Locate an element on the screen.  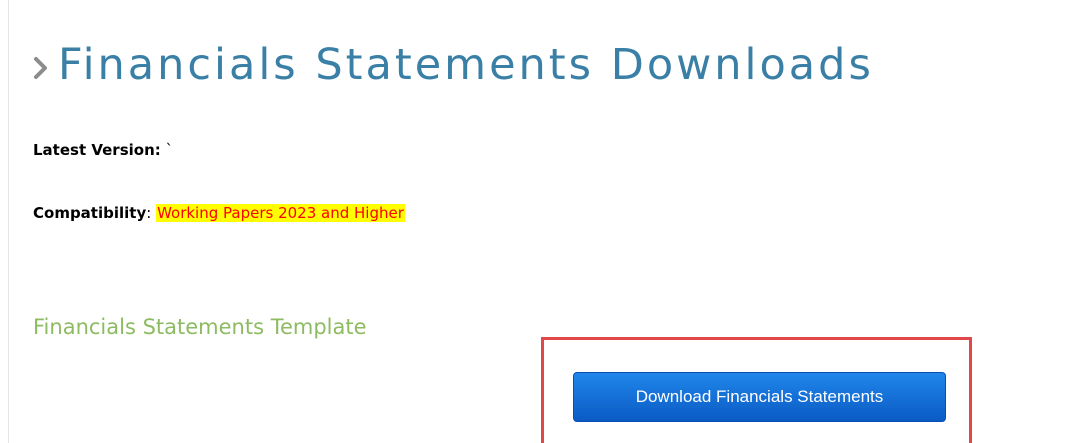
compatibility-value: Working Papers 2023 and Higher is located at coordinates (280, 213).